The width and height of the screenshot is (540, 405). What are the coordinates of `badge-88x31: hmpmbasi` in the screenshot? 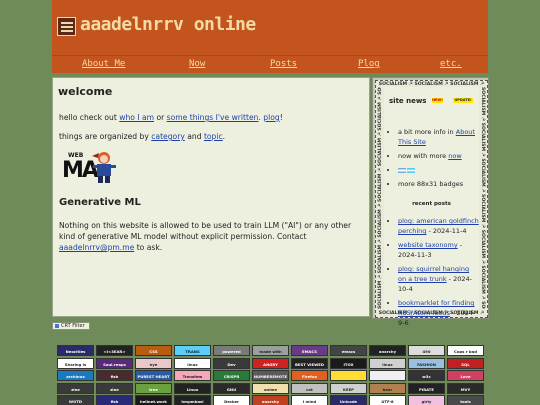 It's located at (192, 400).